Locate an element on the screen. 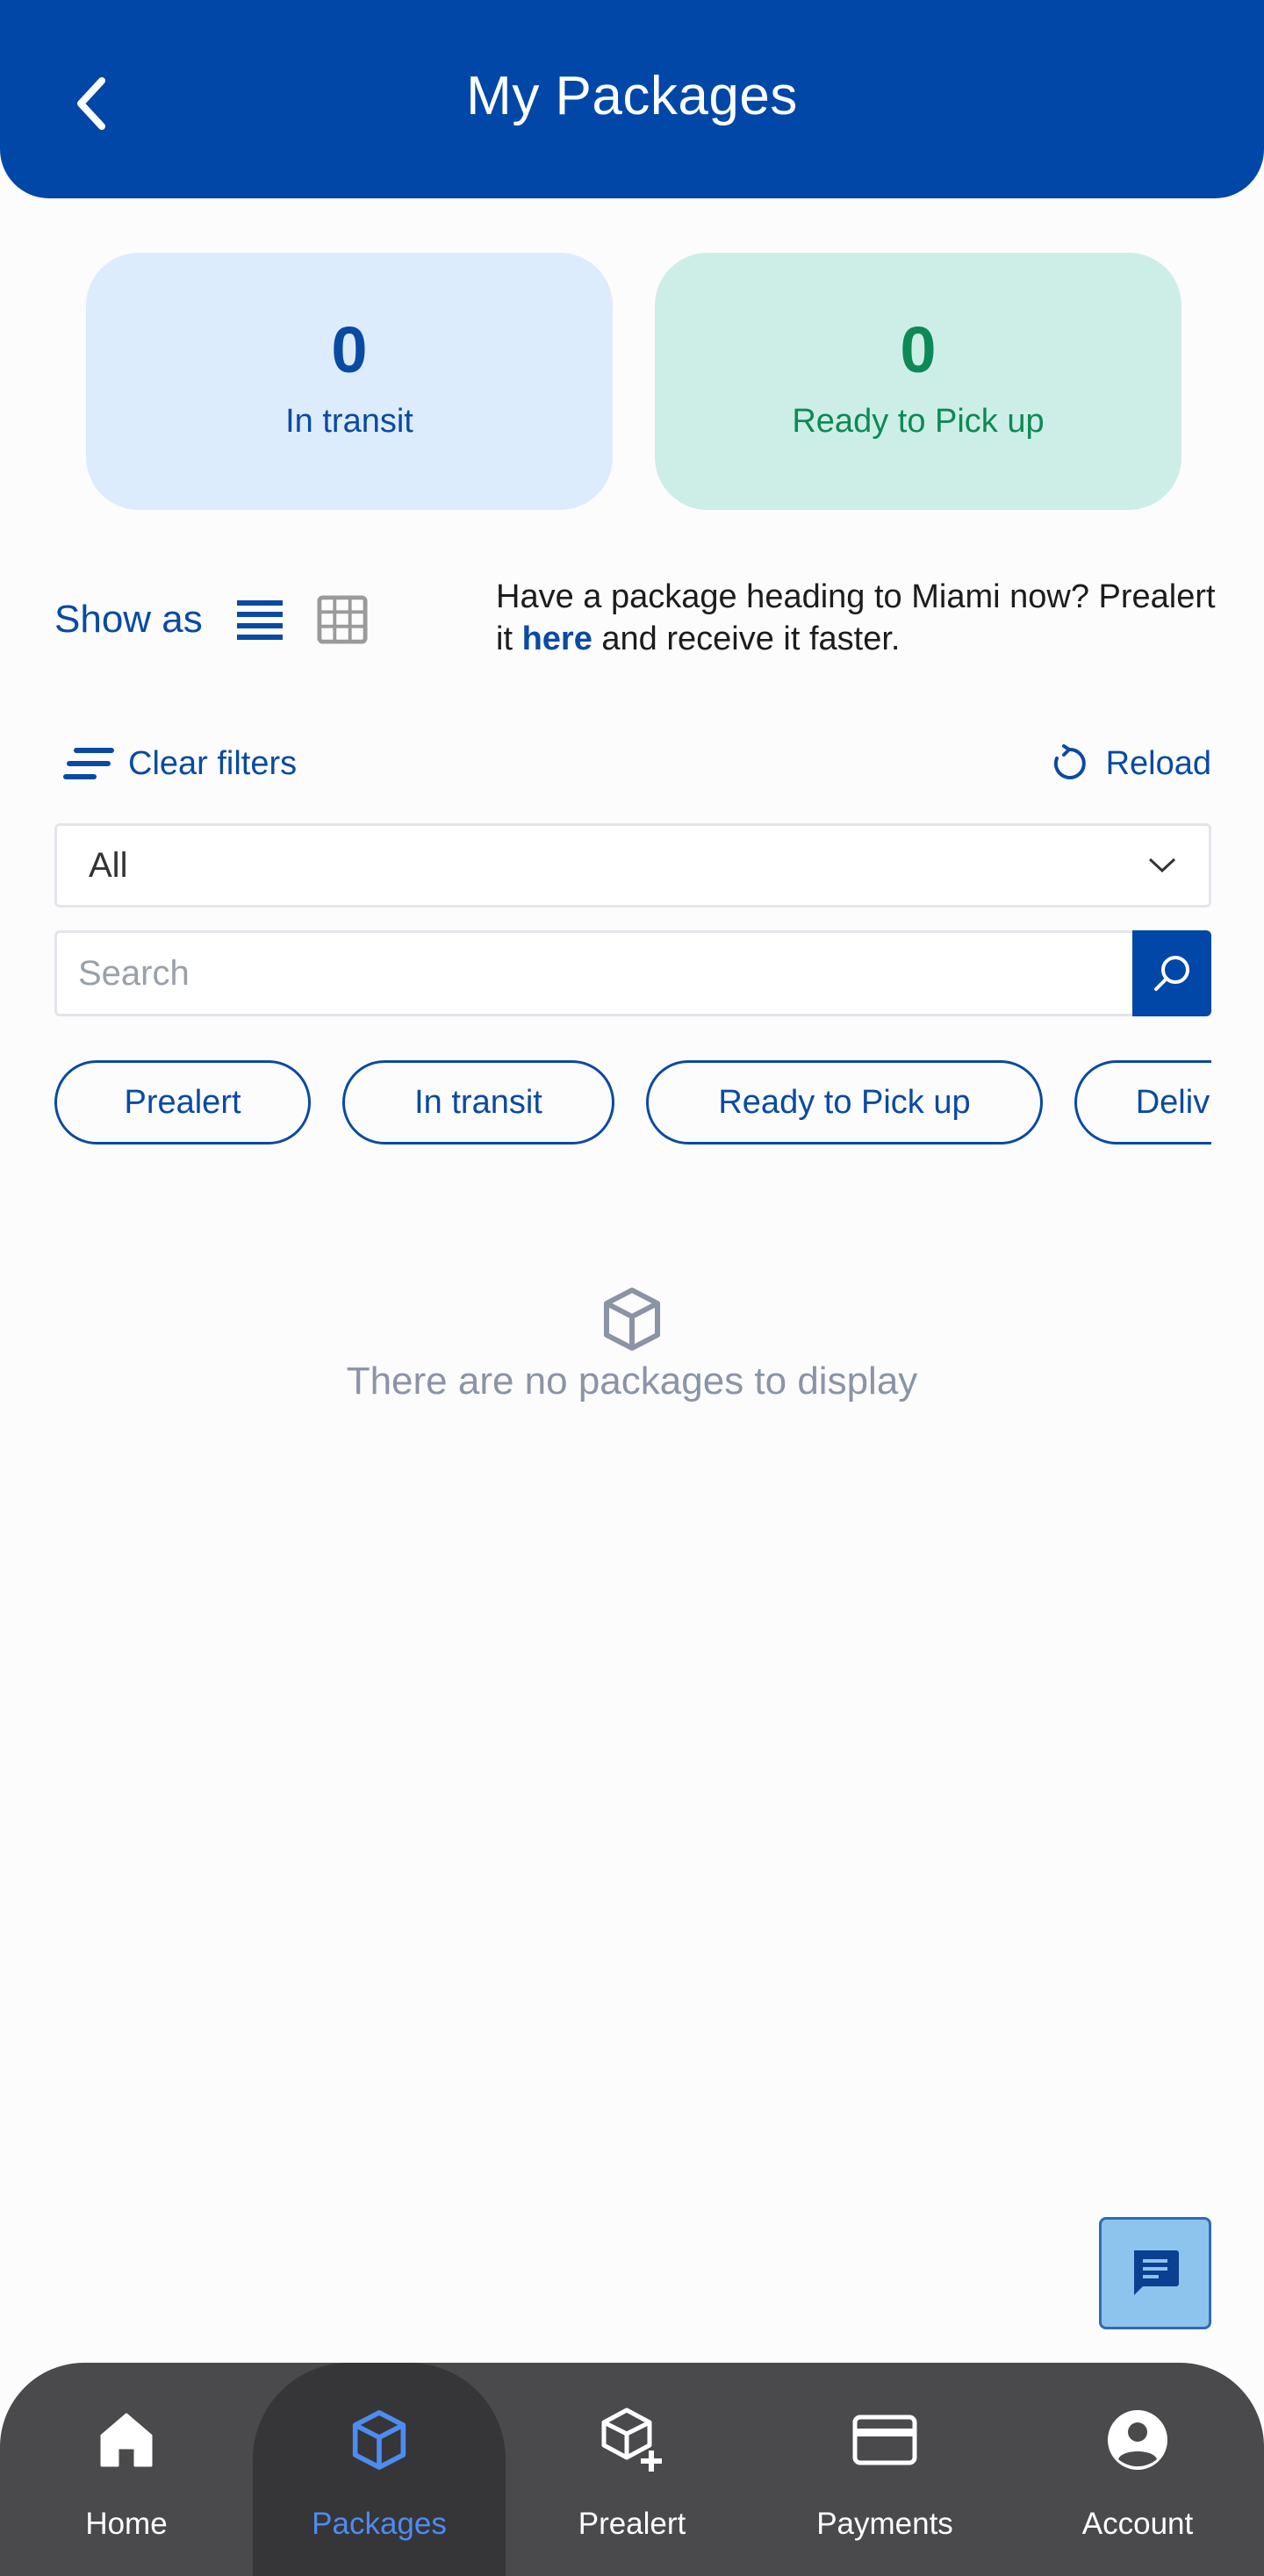 This screenshot has height=2576, width=1264. chat-icon is located at coordinates (1157, 2273).